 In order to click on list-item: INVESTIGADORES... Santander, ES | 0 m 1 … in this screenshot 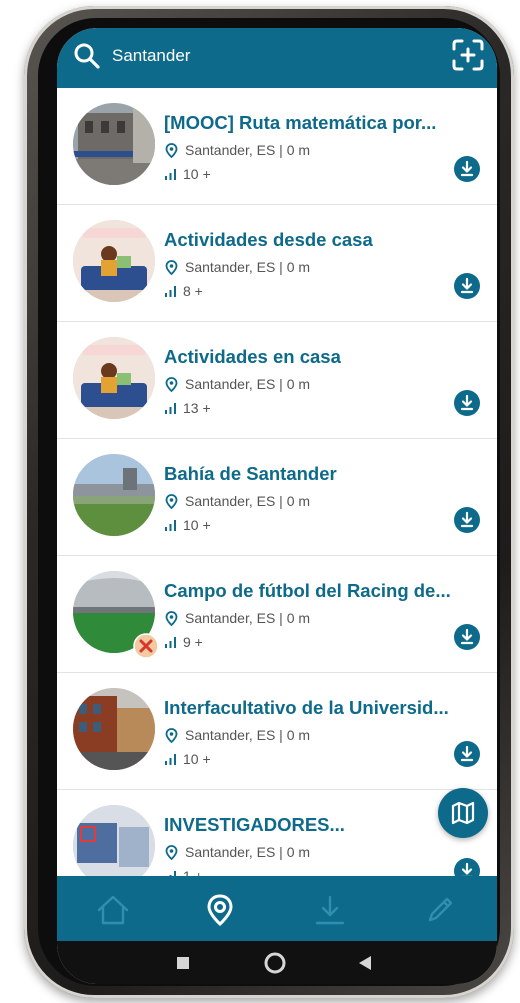, I will do `click(277, 833)`.